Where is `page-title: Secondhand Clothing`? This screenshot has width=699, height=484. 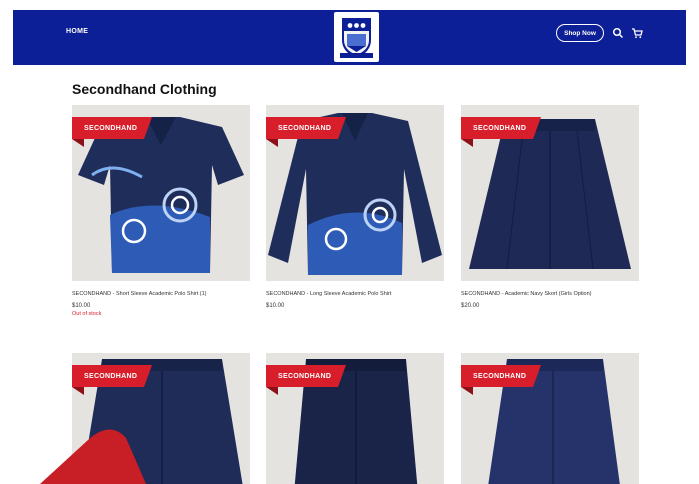 page-title: Secondhand Clothing is located at coordinates (144, 89).